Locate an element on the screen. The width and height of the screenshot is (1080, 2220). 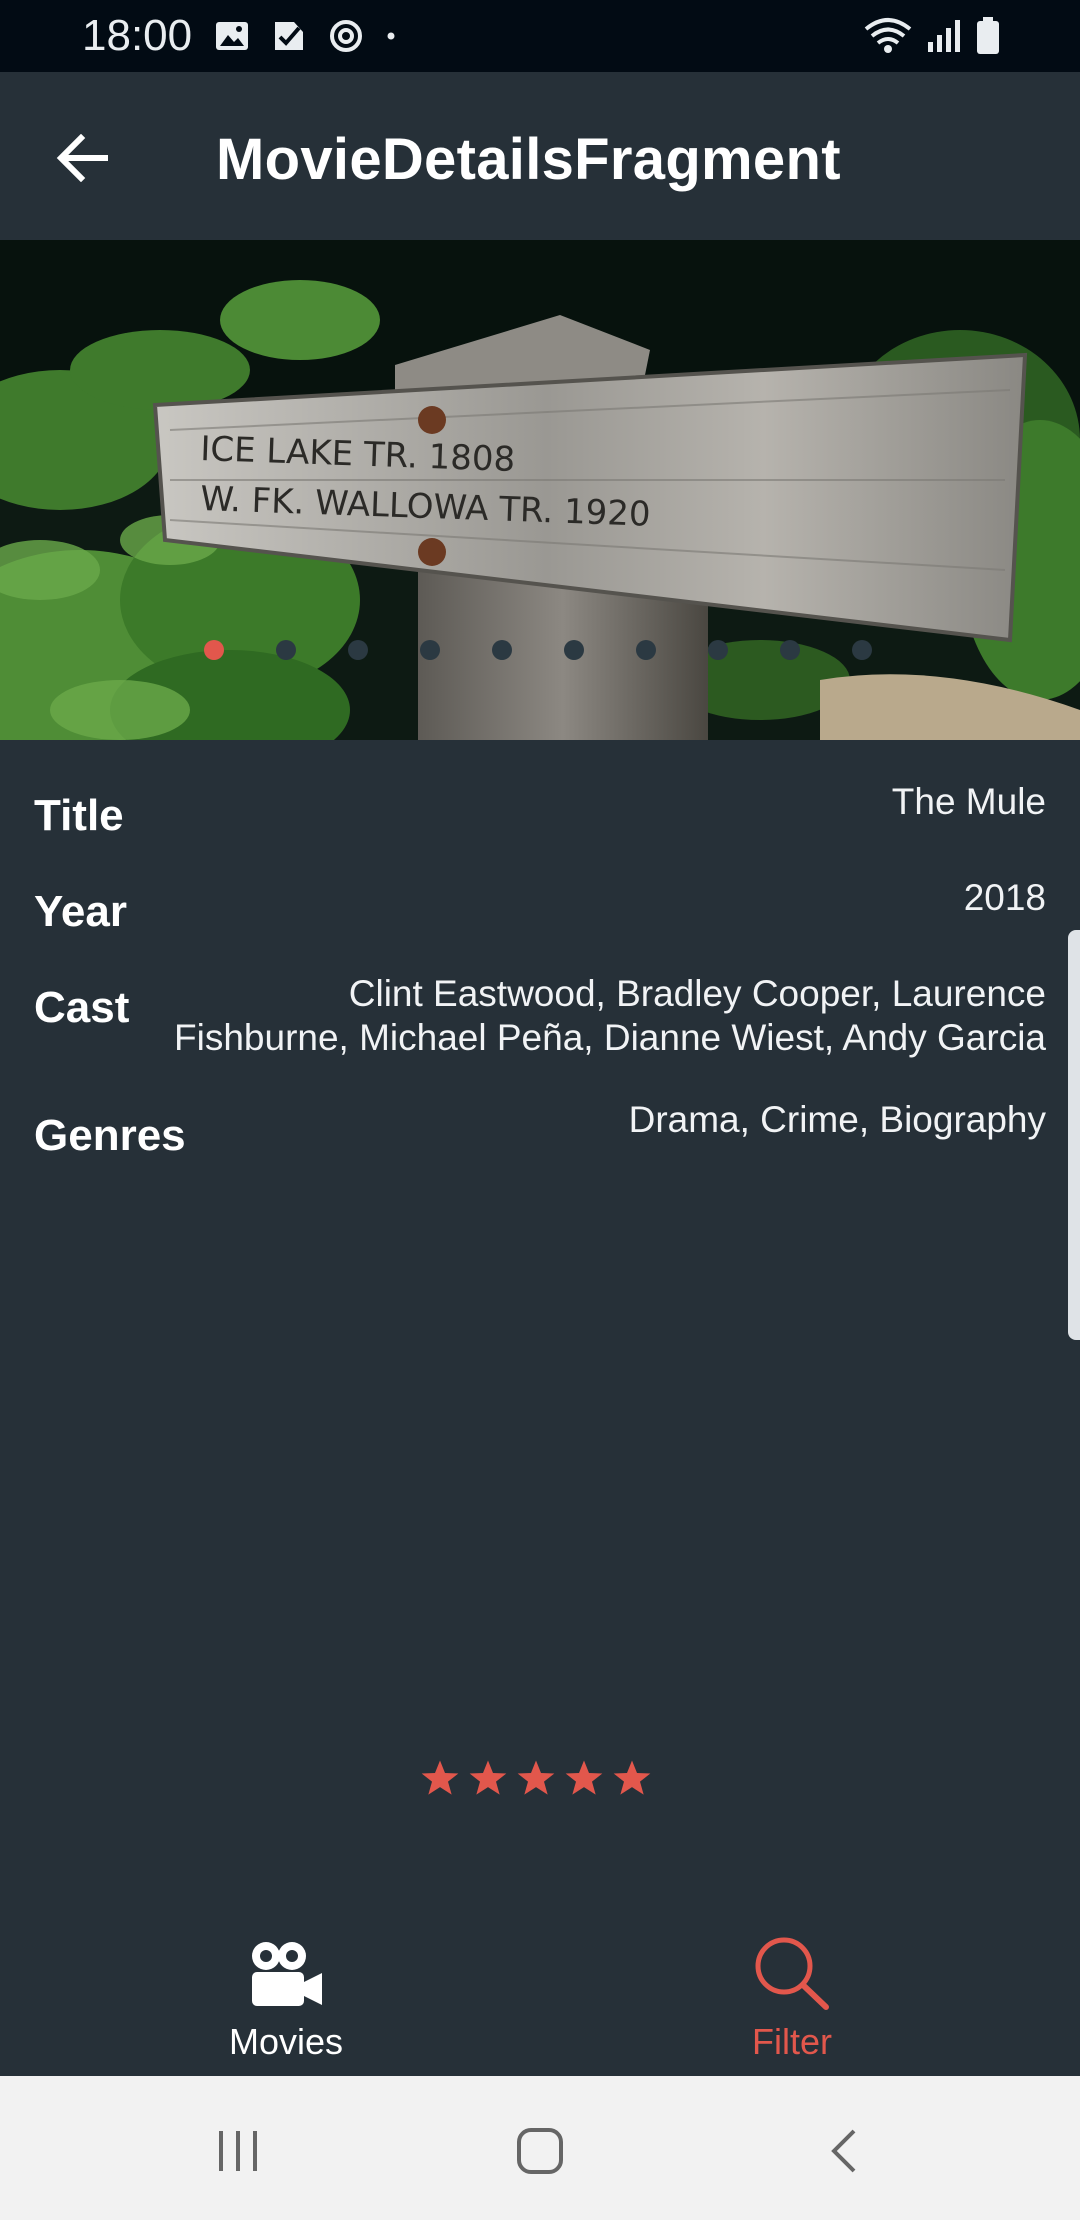
genres-value: Drama, Crime, Biography is located at coordinates (837, 1119).